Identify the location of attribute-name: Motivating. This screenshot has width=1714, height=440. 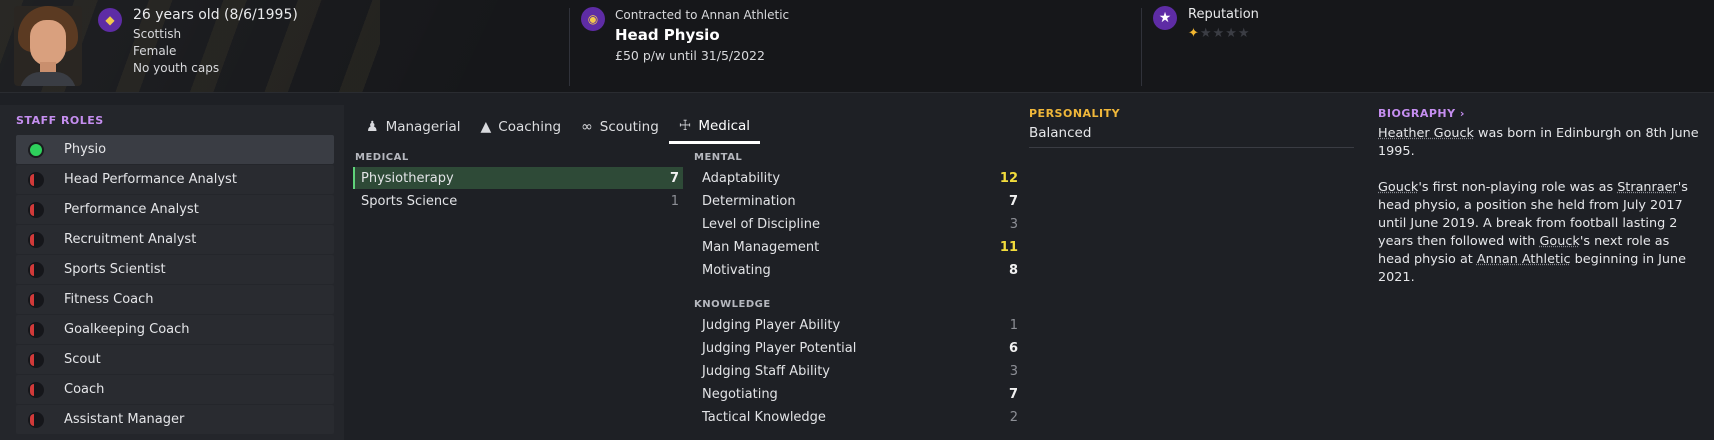
(736, 270).